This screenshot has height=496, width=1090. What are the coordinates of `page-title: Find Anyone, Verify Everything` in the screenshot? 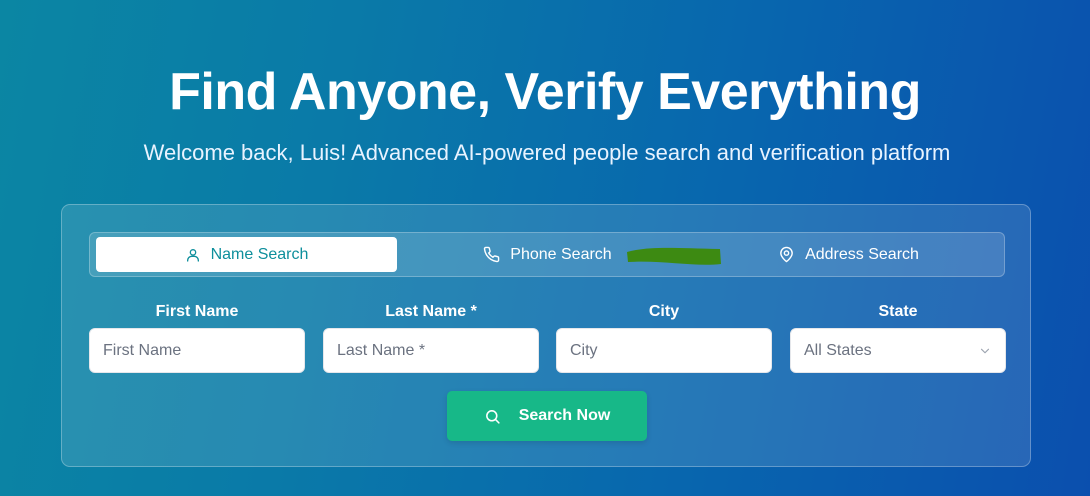 It's located at (545, 92).